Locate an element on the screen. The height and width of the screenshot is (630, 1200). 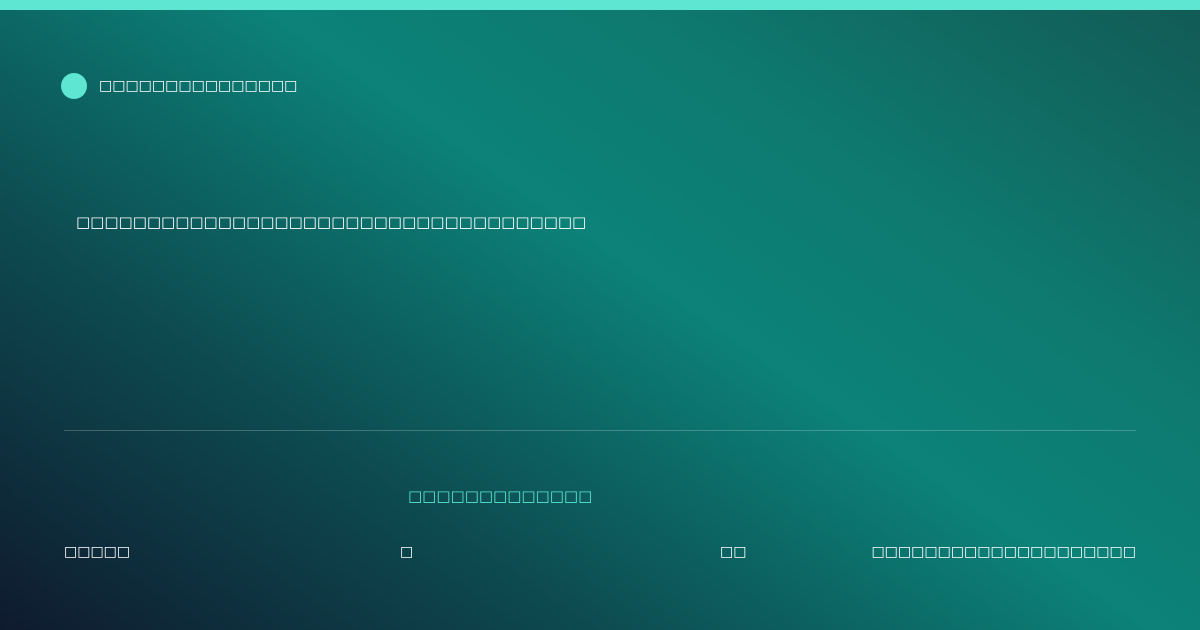
footer-item-1: □□□□□ is located at coordinates (97, 552).